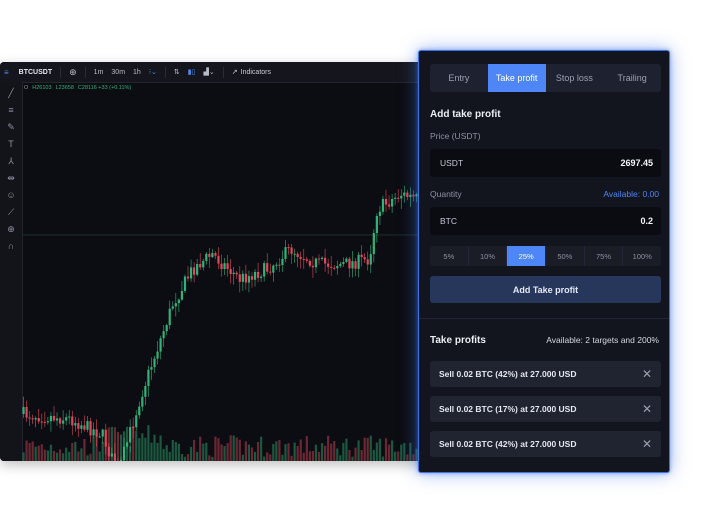 The height and width of the screenshot is (523, 720). What do you see at coordinates (646, 221) in the screenshot?
I see `quantity-value: 0.2` at bounding box center [646, 221].